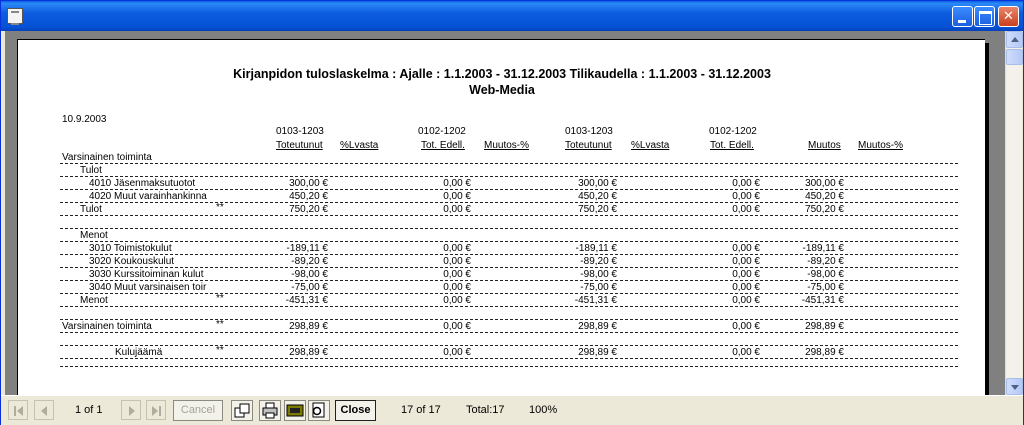 Image resolution: width=1024 pixels, height=425 pixels. I want to click on report-app-icon, so click(15, 16).